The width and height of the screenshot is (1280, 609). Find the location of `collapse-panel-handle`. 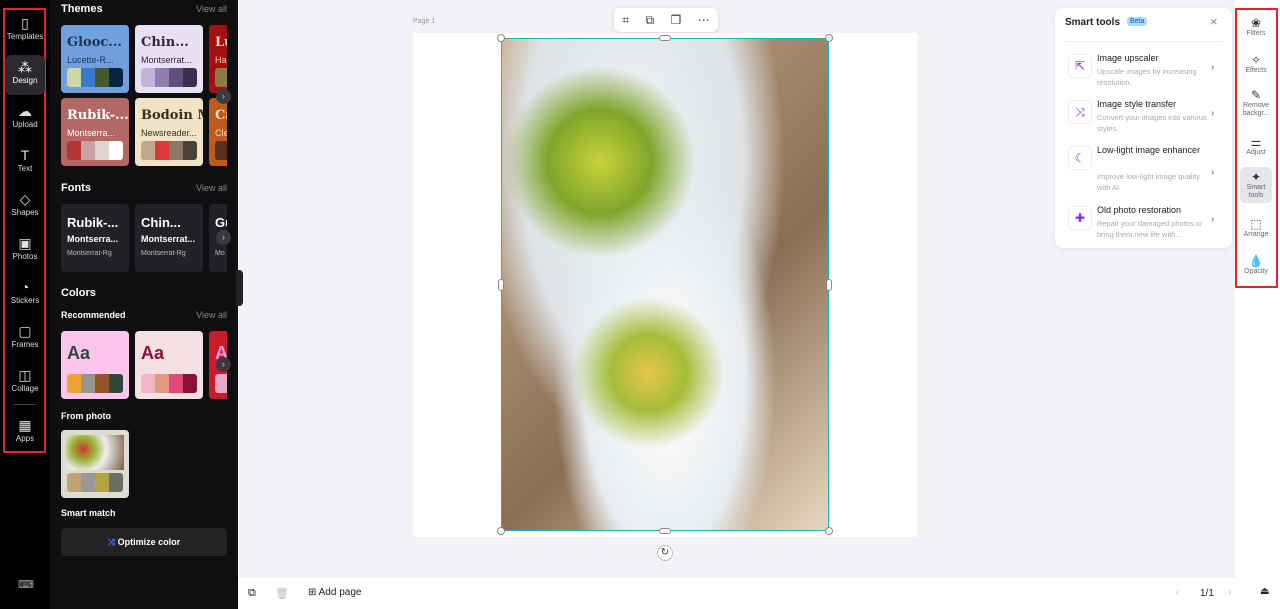

collapse-panel-handle is located at coordinates (239, 288).